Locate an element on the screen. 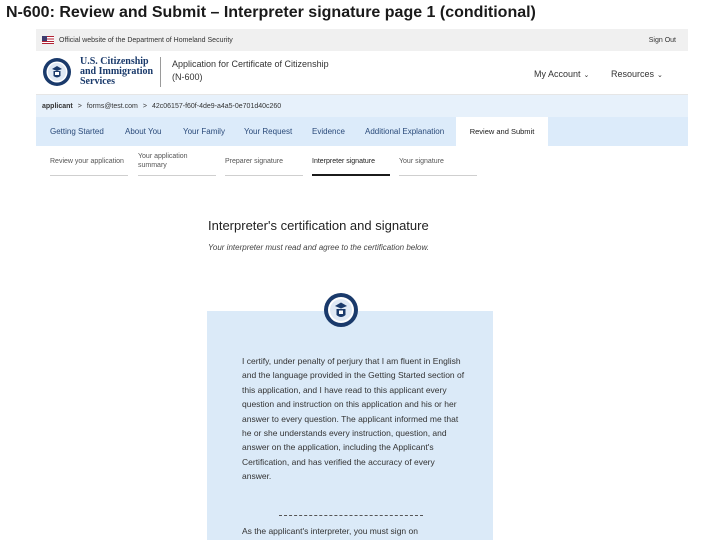 The height and width of the screenshot is (540, 720). tab-your-family: Your Family is located at coordinates (204, 131).